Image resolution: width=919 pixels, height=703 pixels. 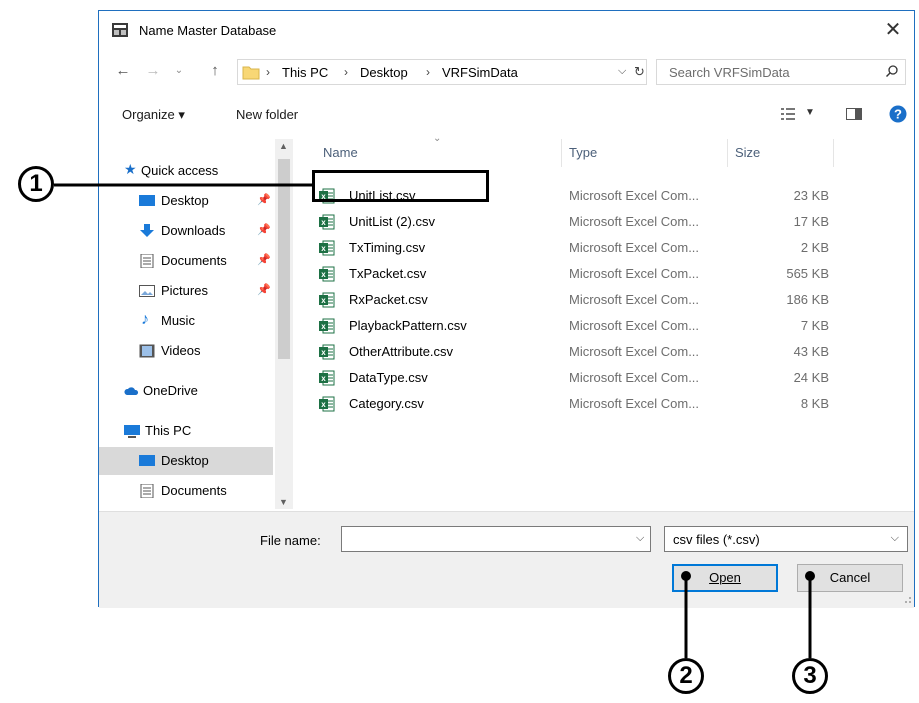 What do you see at coordinates (686, 576) in the screenshot?
I see `callout-2-anchor` at bounding box center [686, 576].